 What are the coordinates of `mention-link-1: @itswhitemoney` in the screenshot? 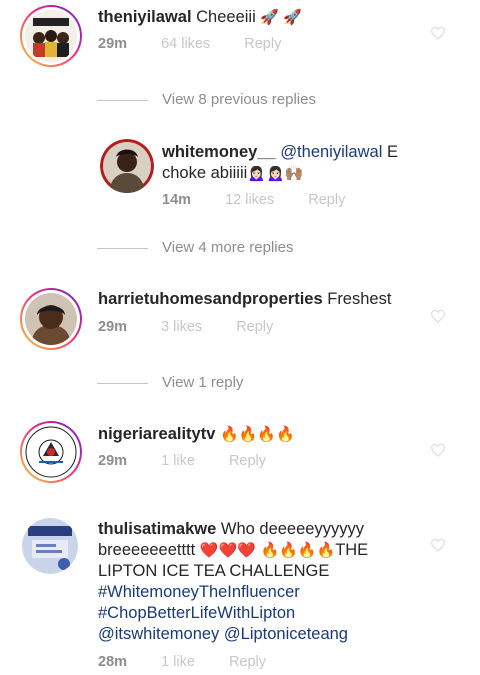 It's located at (158, 634).